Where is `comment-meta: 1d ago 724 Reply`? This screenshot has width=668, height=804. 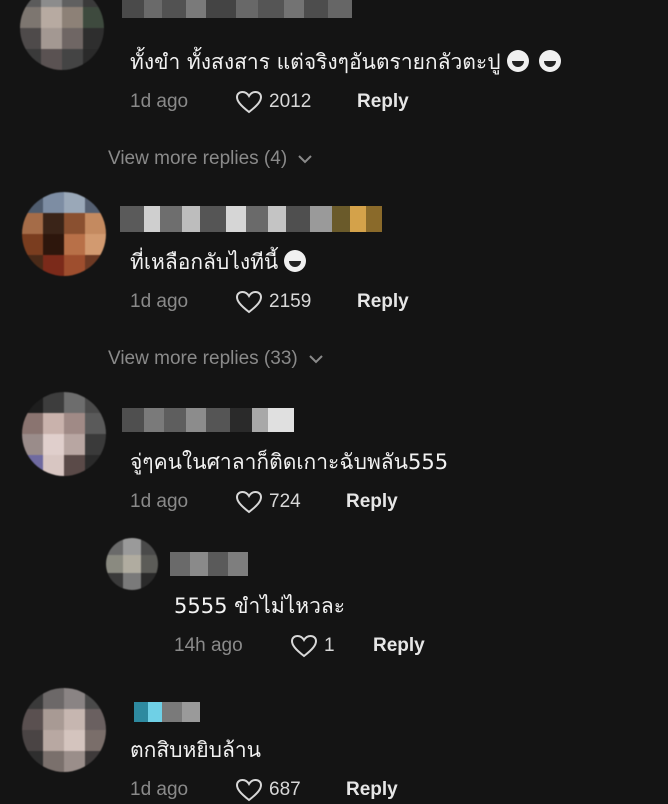
comment-meta: 1d ago 724 Reply is located at coordinates (264, 502).